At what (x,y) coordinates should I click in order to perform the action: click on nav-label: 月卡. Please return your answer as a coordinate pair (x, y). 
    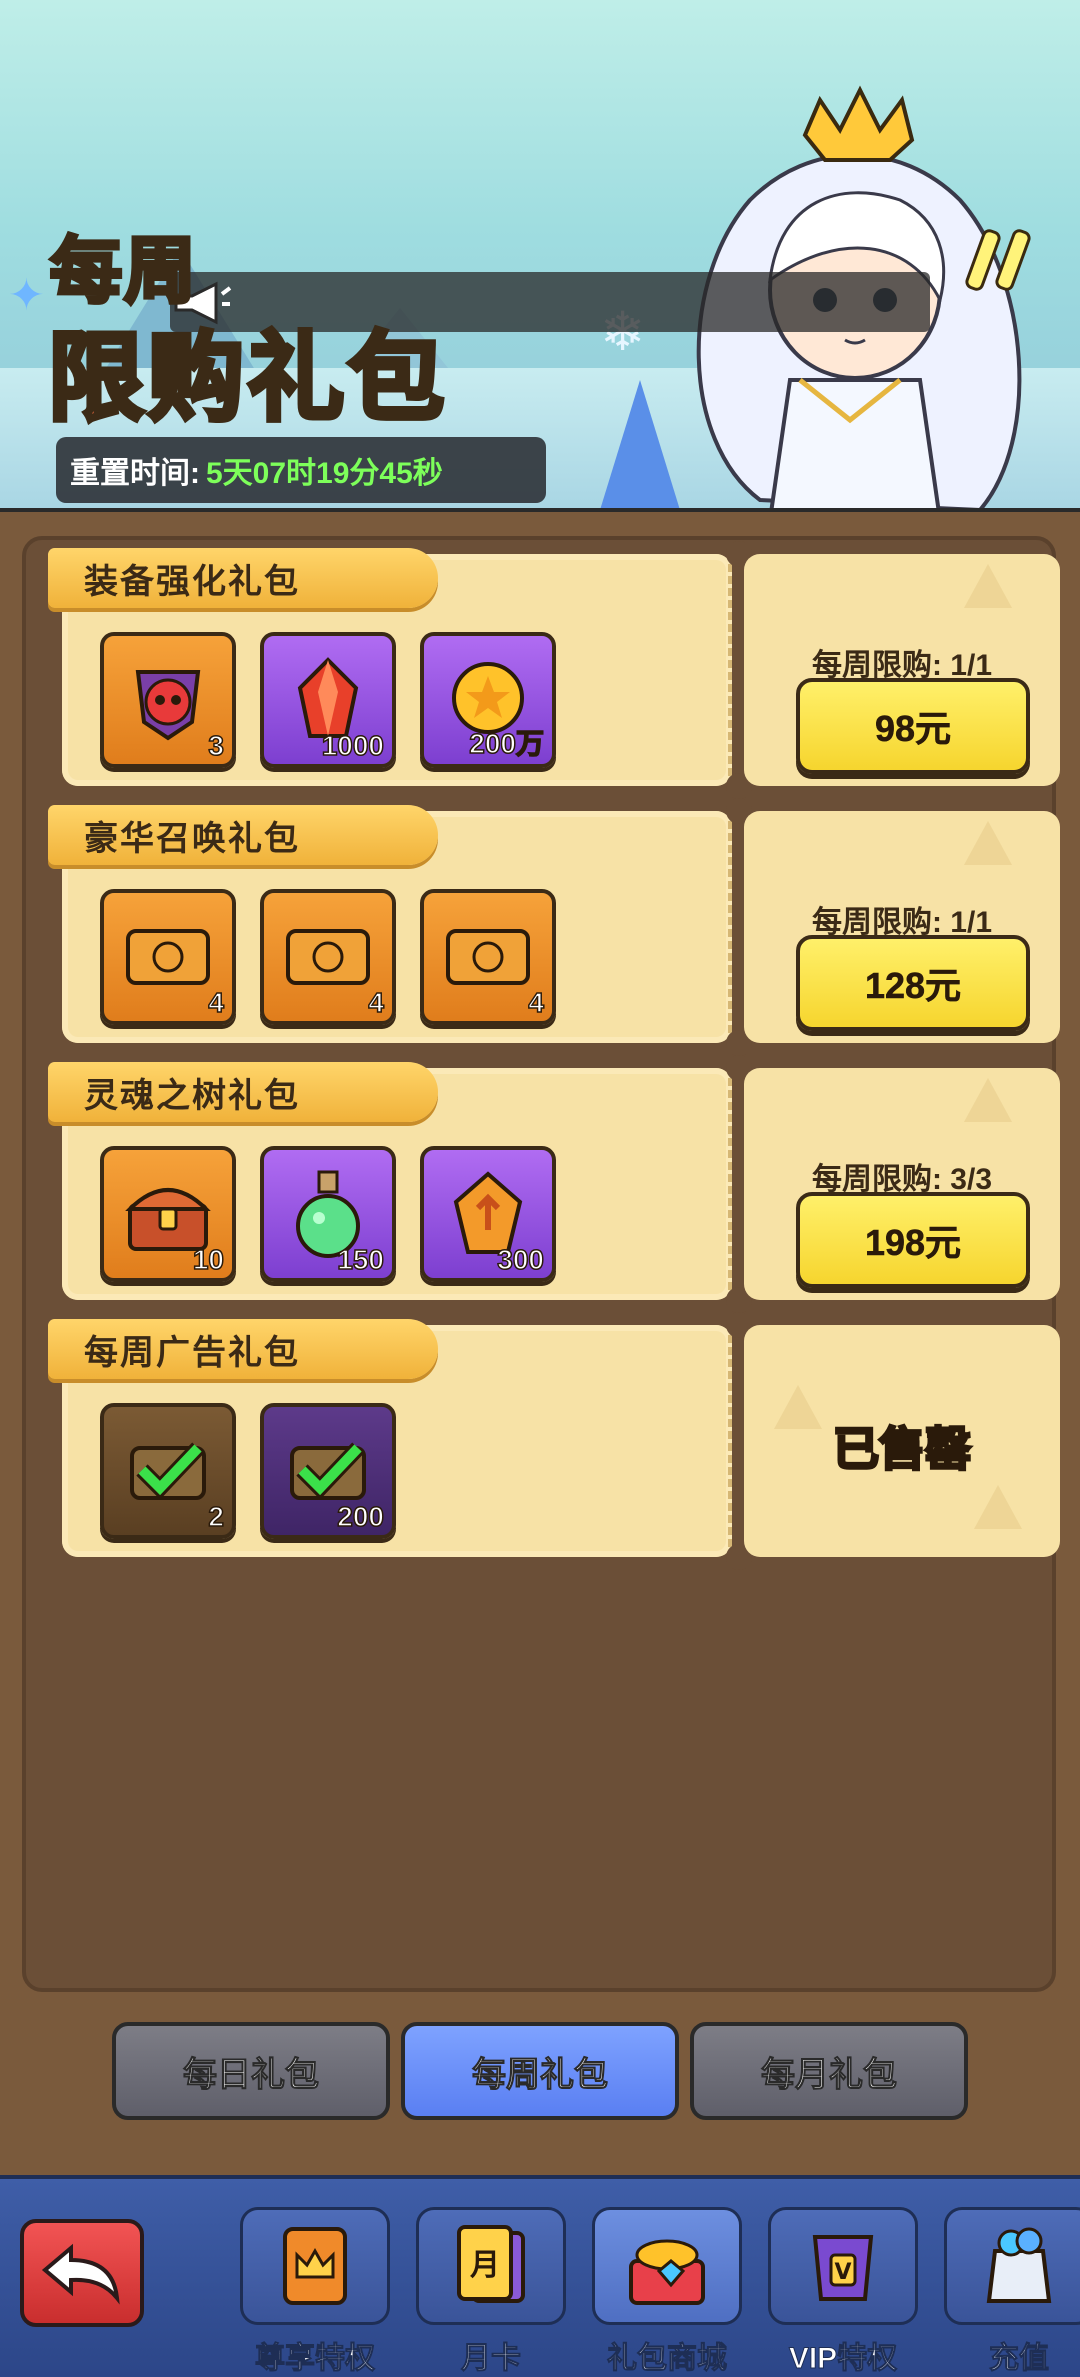
    Looking at the image, I should click on (491, 2359).